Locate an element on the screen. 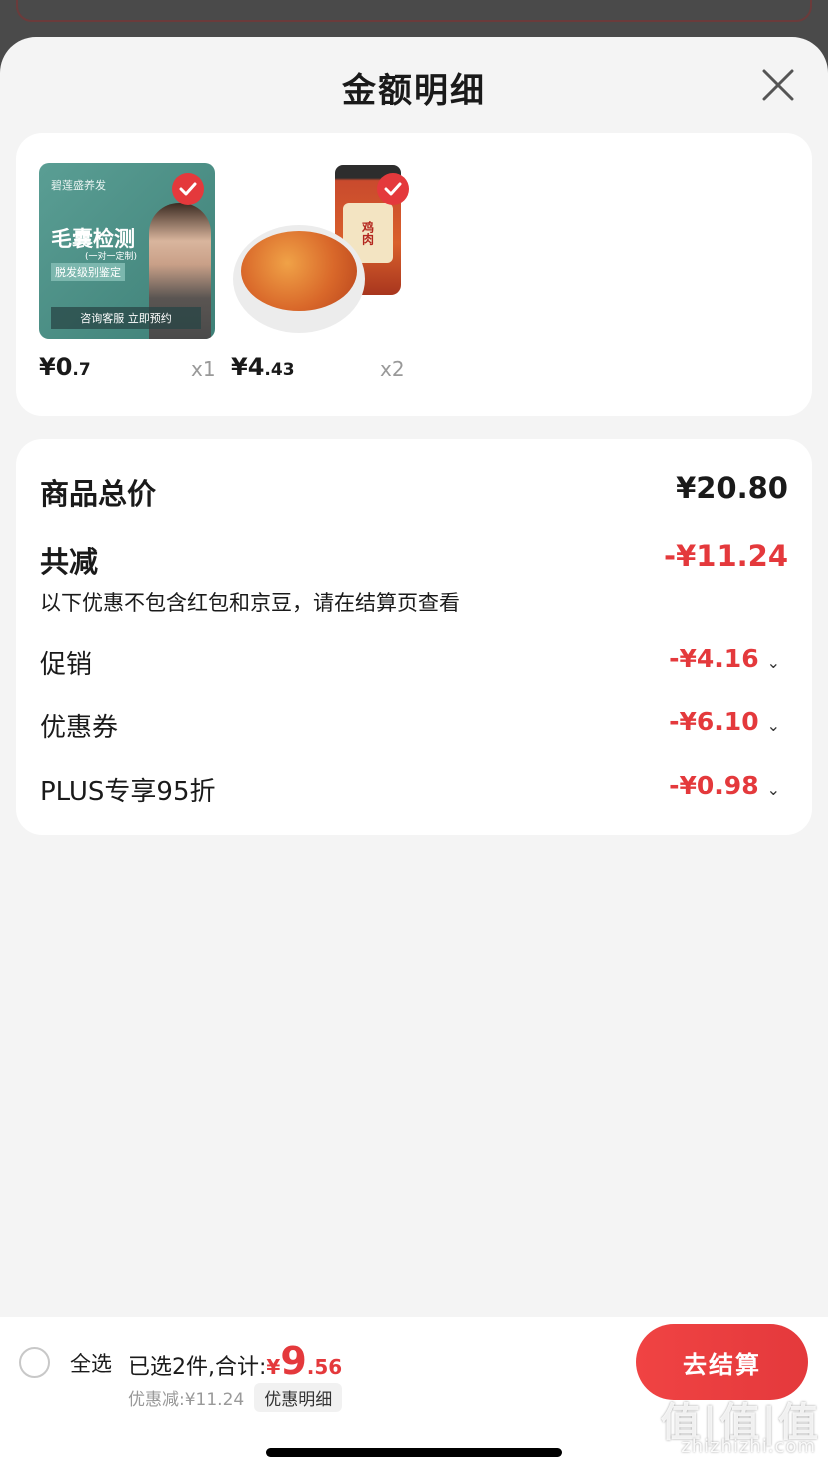 This screenshot has width=828, height=1474. product-qty: x1 is located at coordinates (203, 369).